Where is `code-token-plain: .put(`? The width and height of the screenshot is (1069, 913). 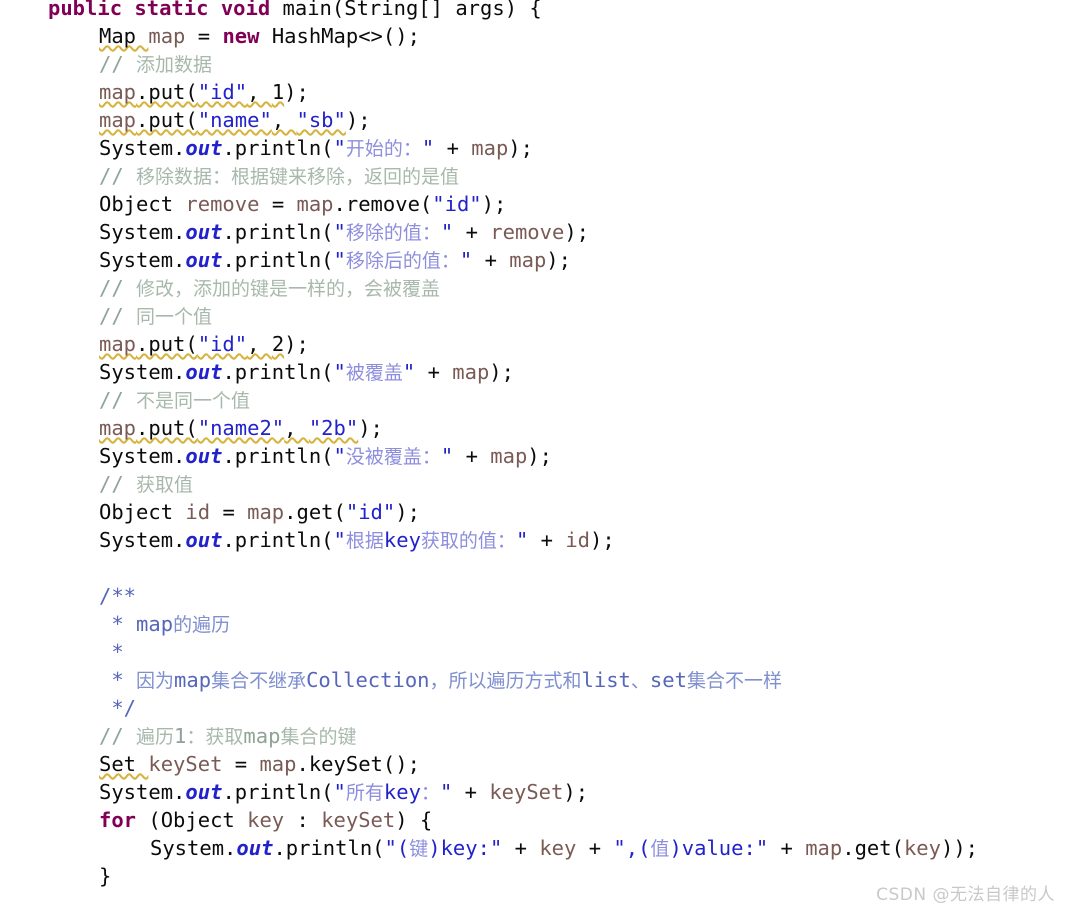
code-token-plain: .put( is located at coordinates (167, 344).